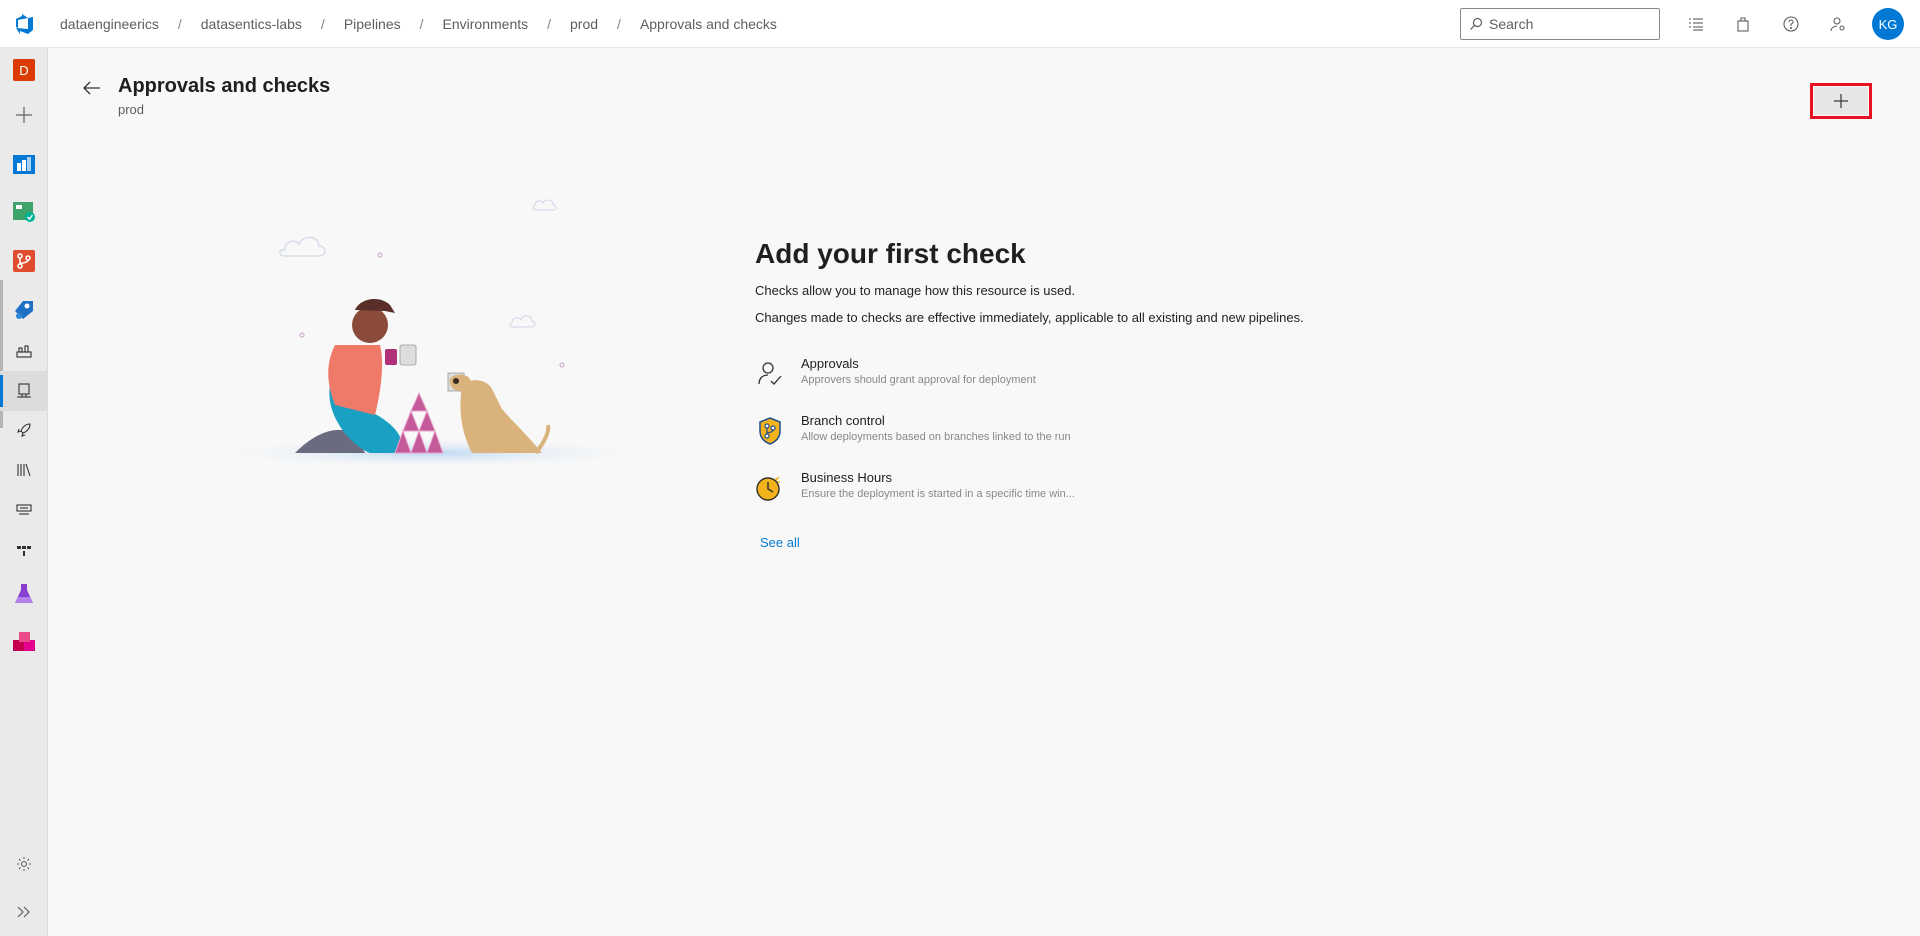  Describe the element at coordinates (708, 24) in the screenshot. I see `breadcrumb-approvals-and-checks: Approvals and checks` at that location.